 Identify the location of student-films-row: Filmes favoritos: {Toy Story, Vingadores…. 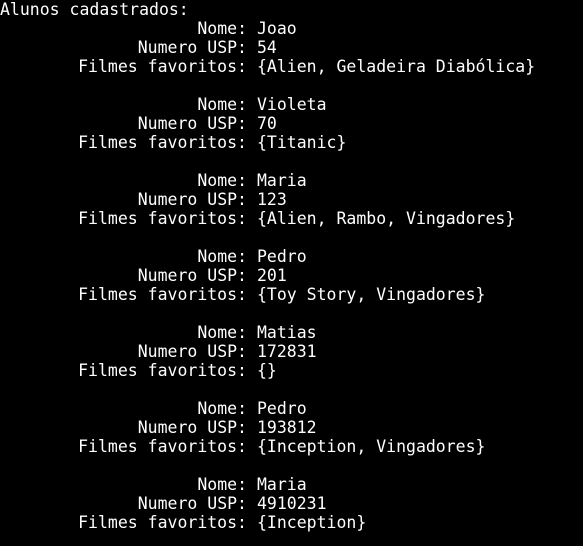
(291, 294).